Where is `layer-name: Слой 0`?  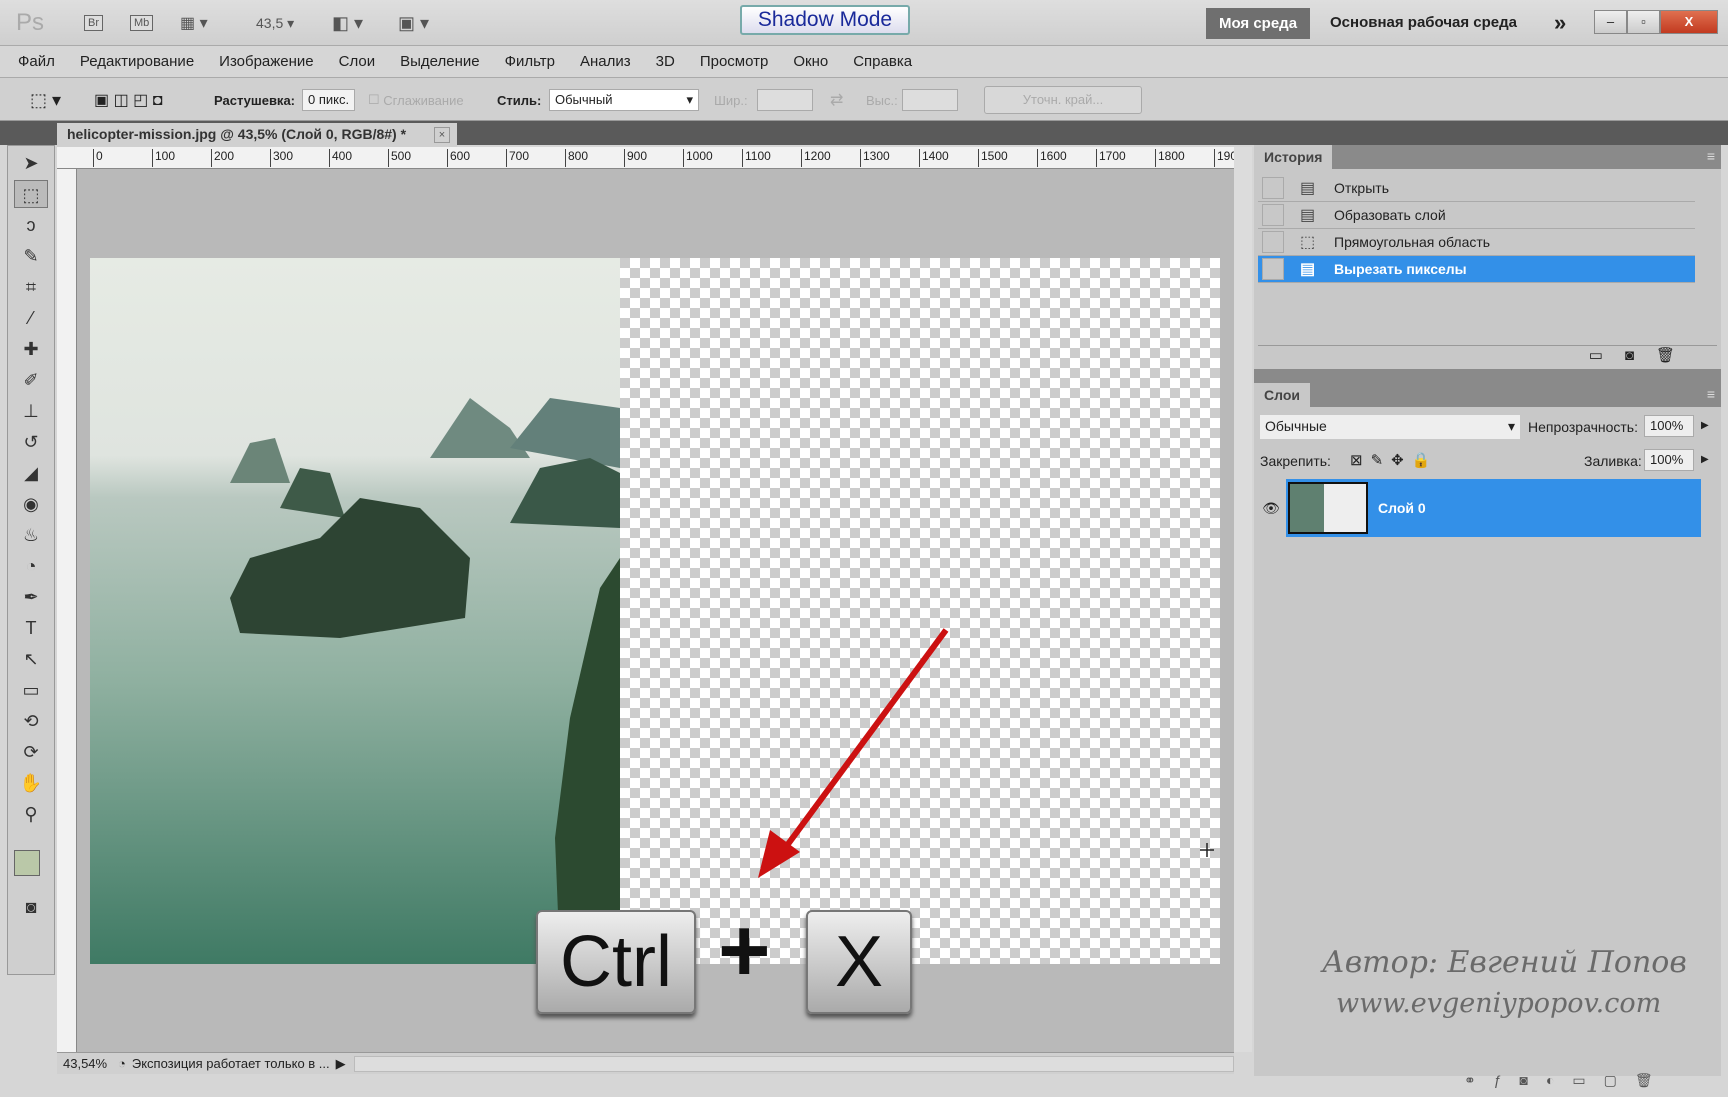 layer-name: Слой 0 is located at coordinates (1402, 508).